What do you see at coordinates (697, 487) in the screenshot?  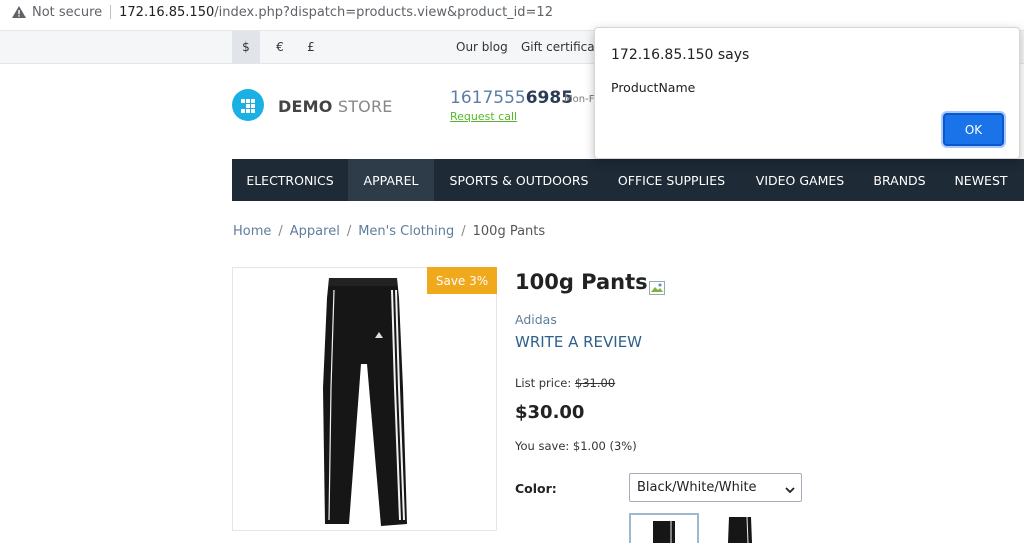 I see `color-select-value: Black/White/White` at bounding box center [697, 487].